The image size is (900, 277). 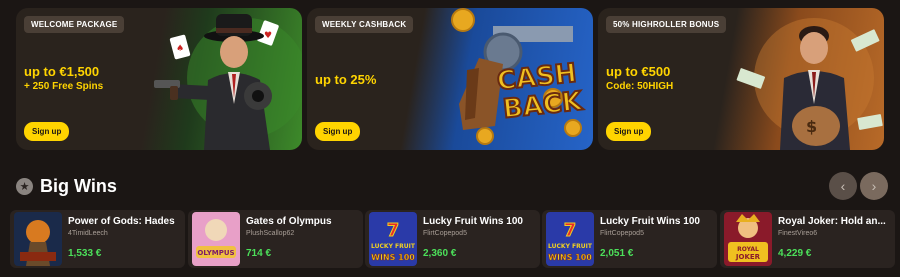 What do you see at coordinates (259, 253) in the screenshot?
I see `win-amount: 714 €` at bounding box center [259, 253].